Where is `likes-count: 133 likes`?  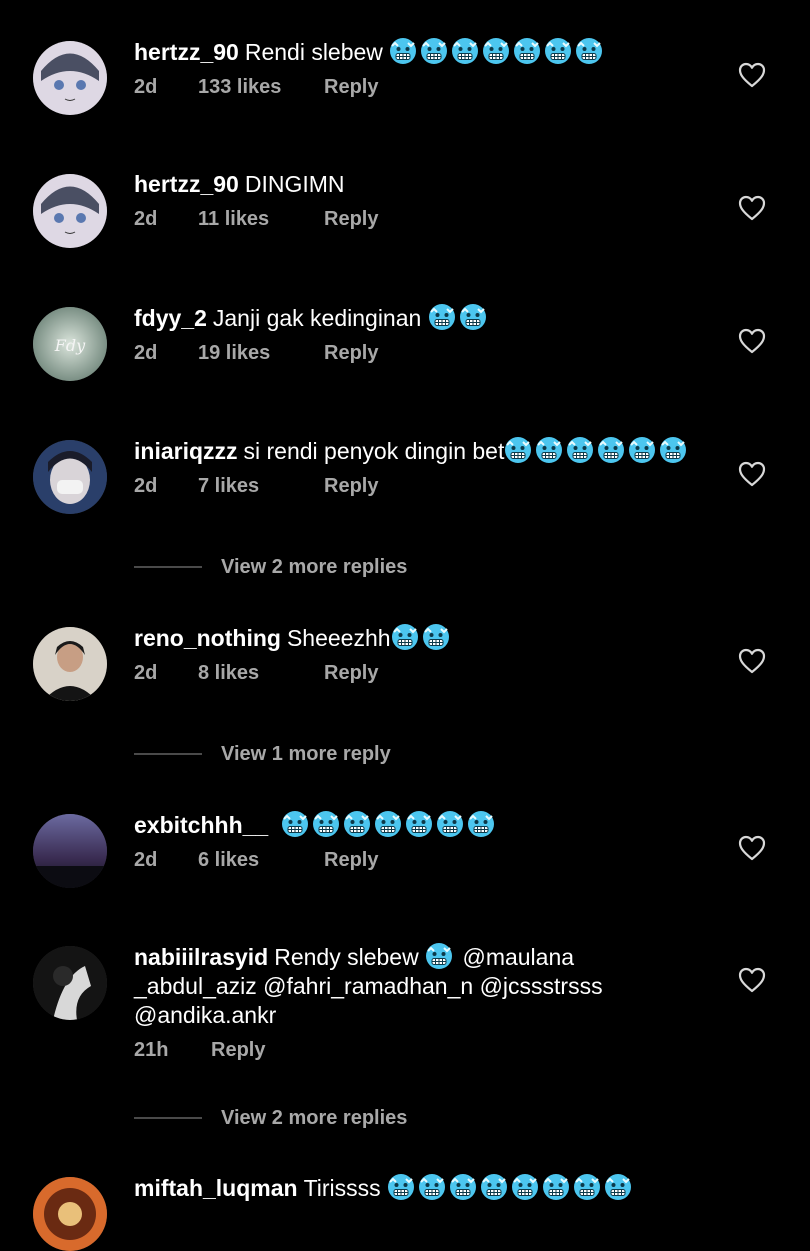 likes-count: 133 likes is located at coordinates (261, 87).